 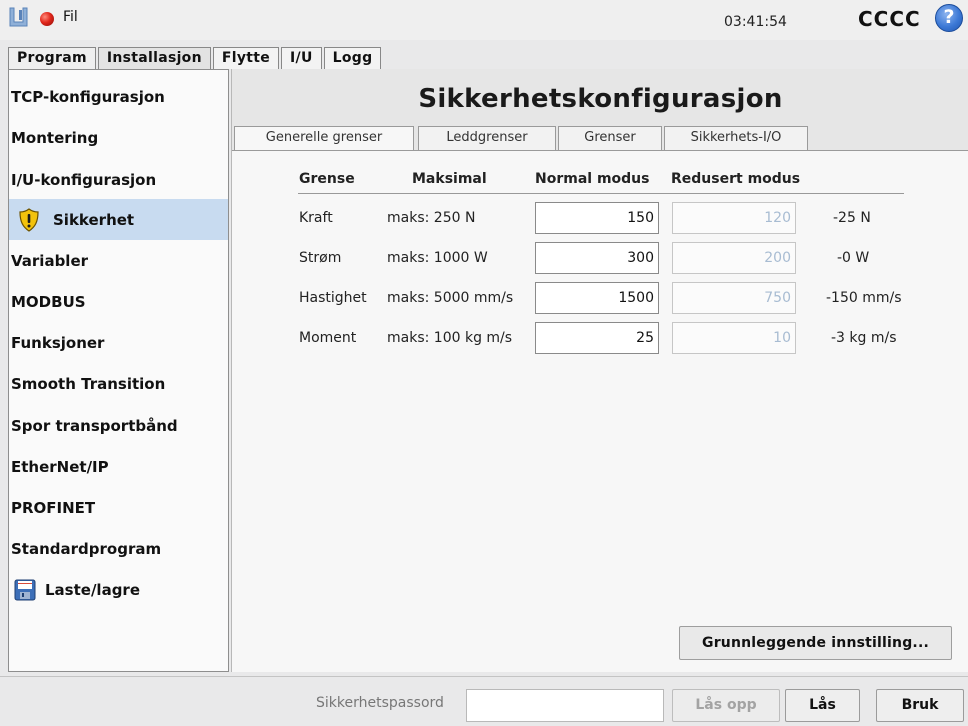 What do you see at coordinates (55, 137) in the screenshot?
I see `sidebar-item-label: Montering` at bounding box center [55, 137].